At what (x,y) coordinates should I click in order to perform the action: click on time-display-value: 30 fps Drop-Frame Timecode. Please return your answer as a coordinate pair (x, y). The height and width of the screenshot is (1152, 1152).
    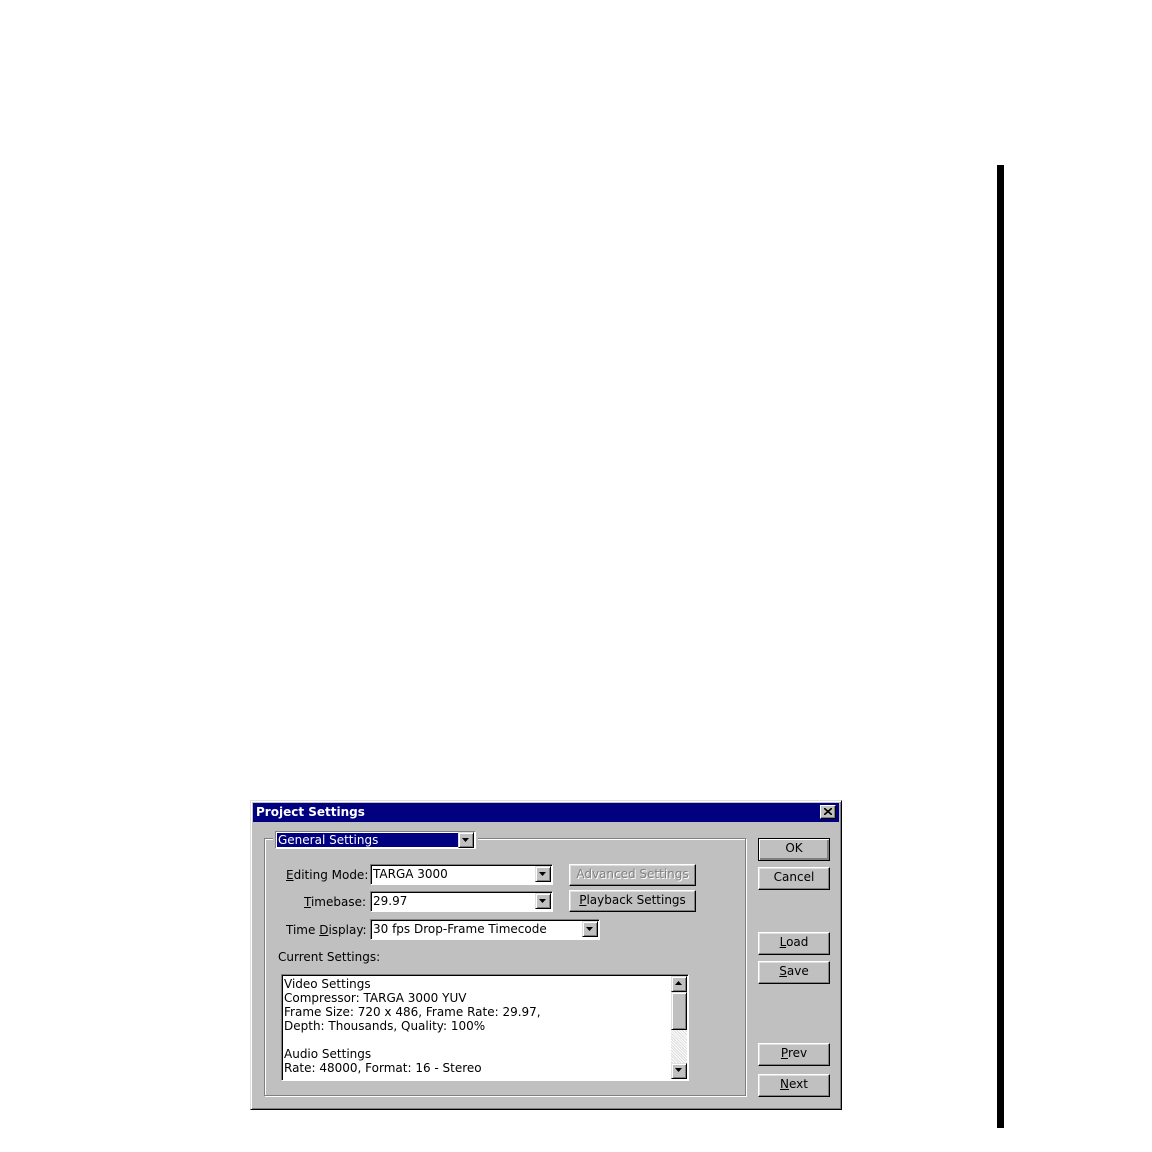
    Looking at the image, I should click on (460, 929).